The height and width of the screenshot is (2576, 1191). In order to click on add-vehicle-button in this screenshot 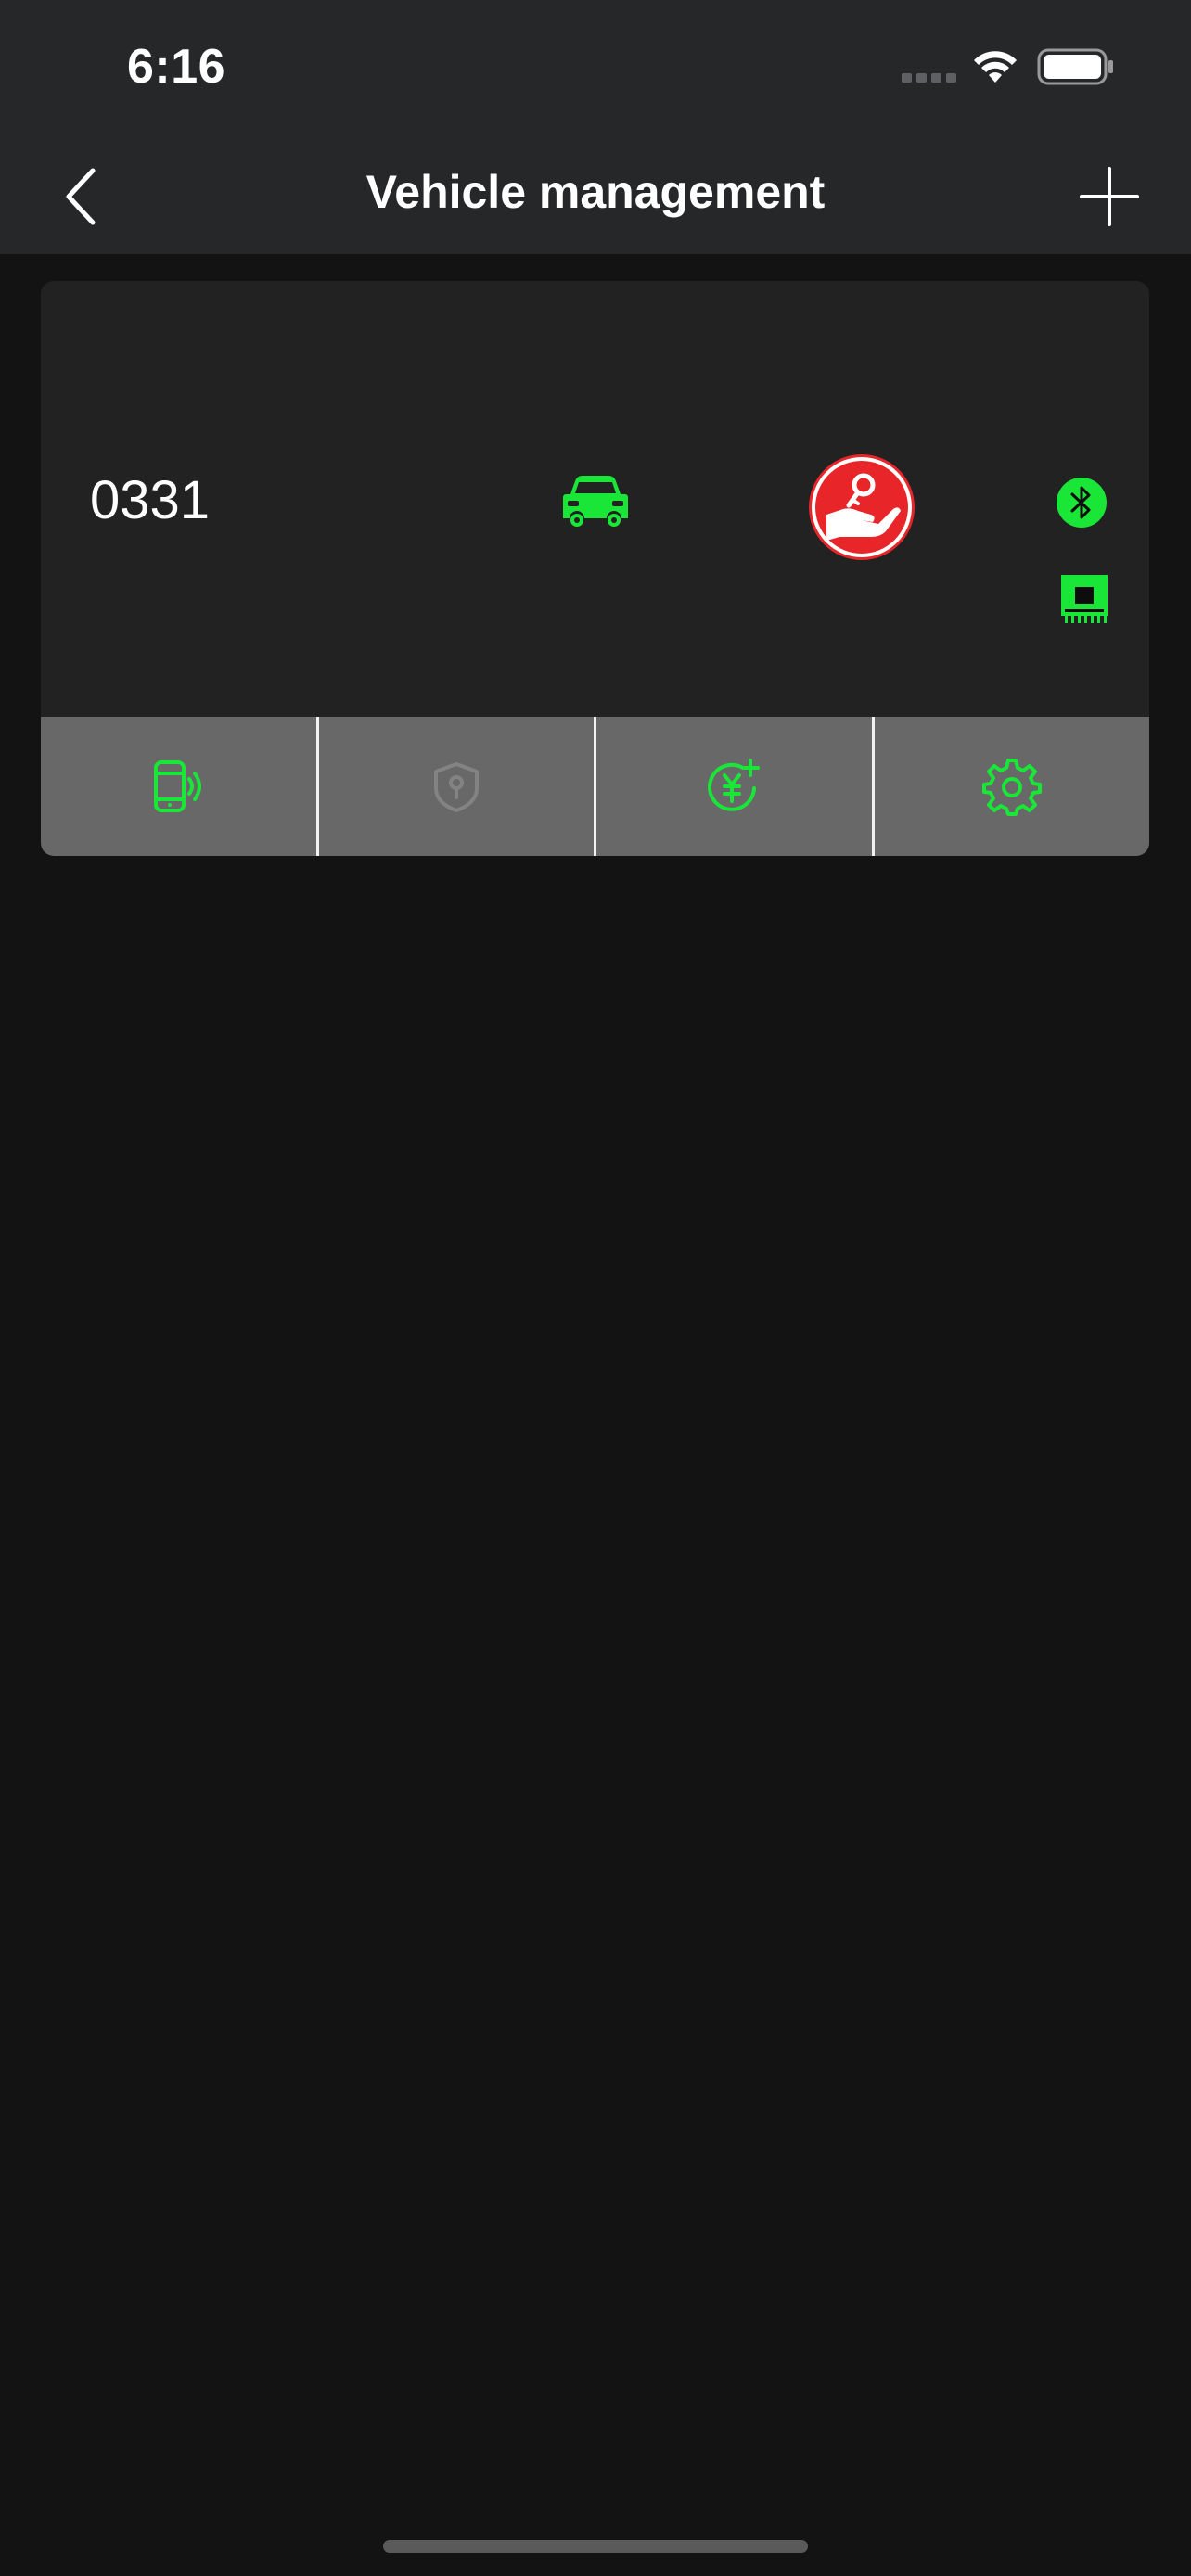, I will do `click(1109, 196)`.